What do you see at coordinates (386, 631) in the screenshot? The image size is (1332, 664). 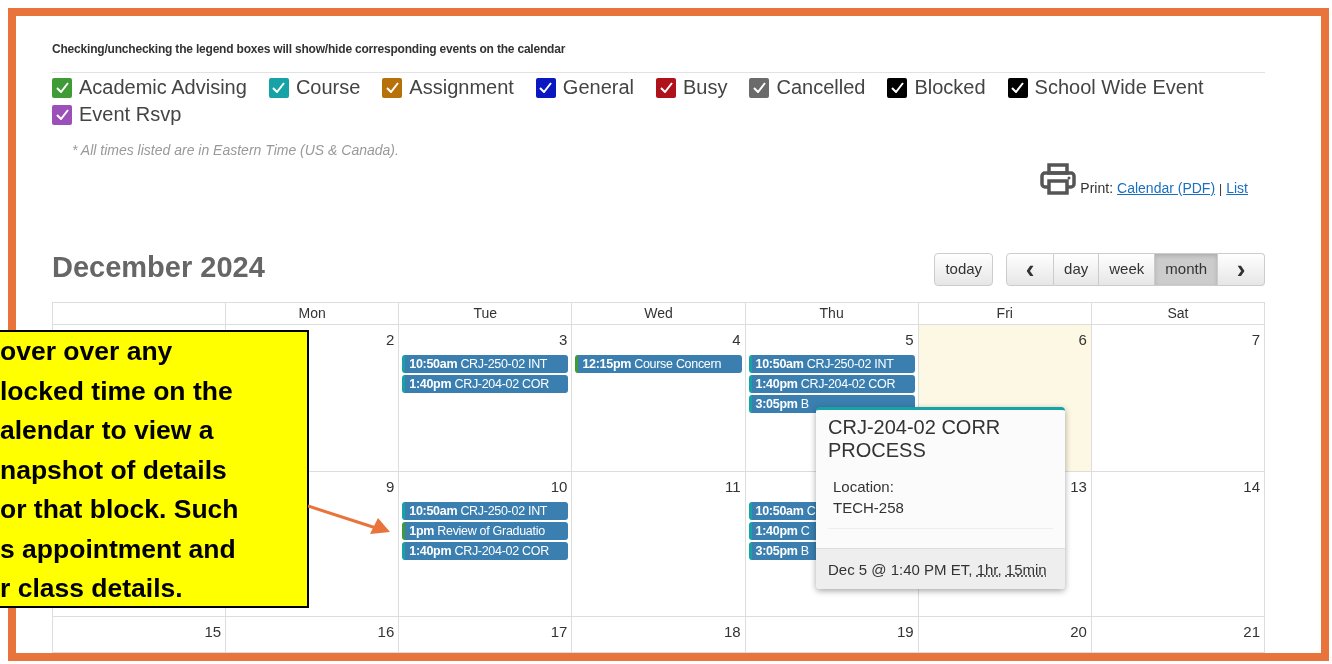 I see `date-number: 16` at bounding box center [386, 631].